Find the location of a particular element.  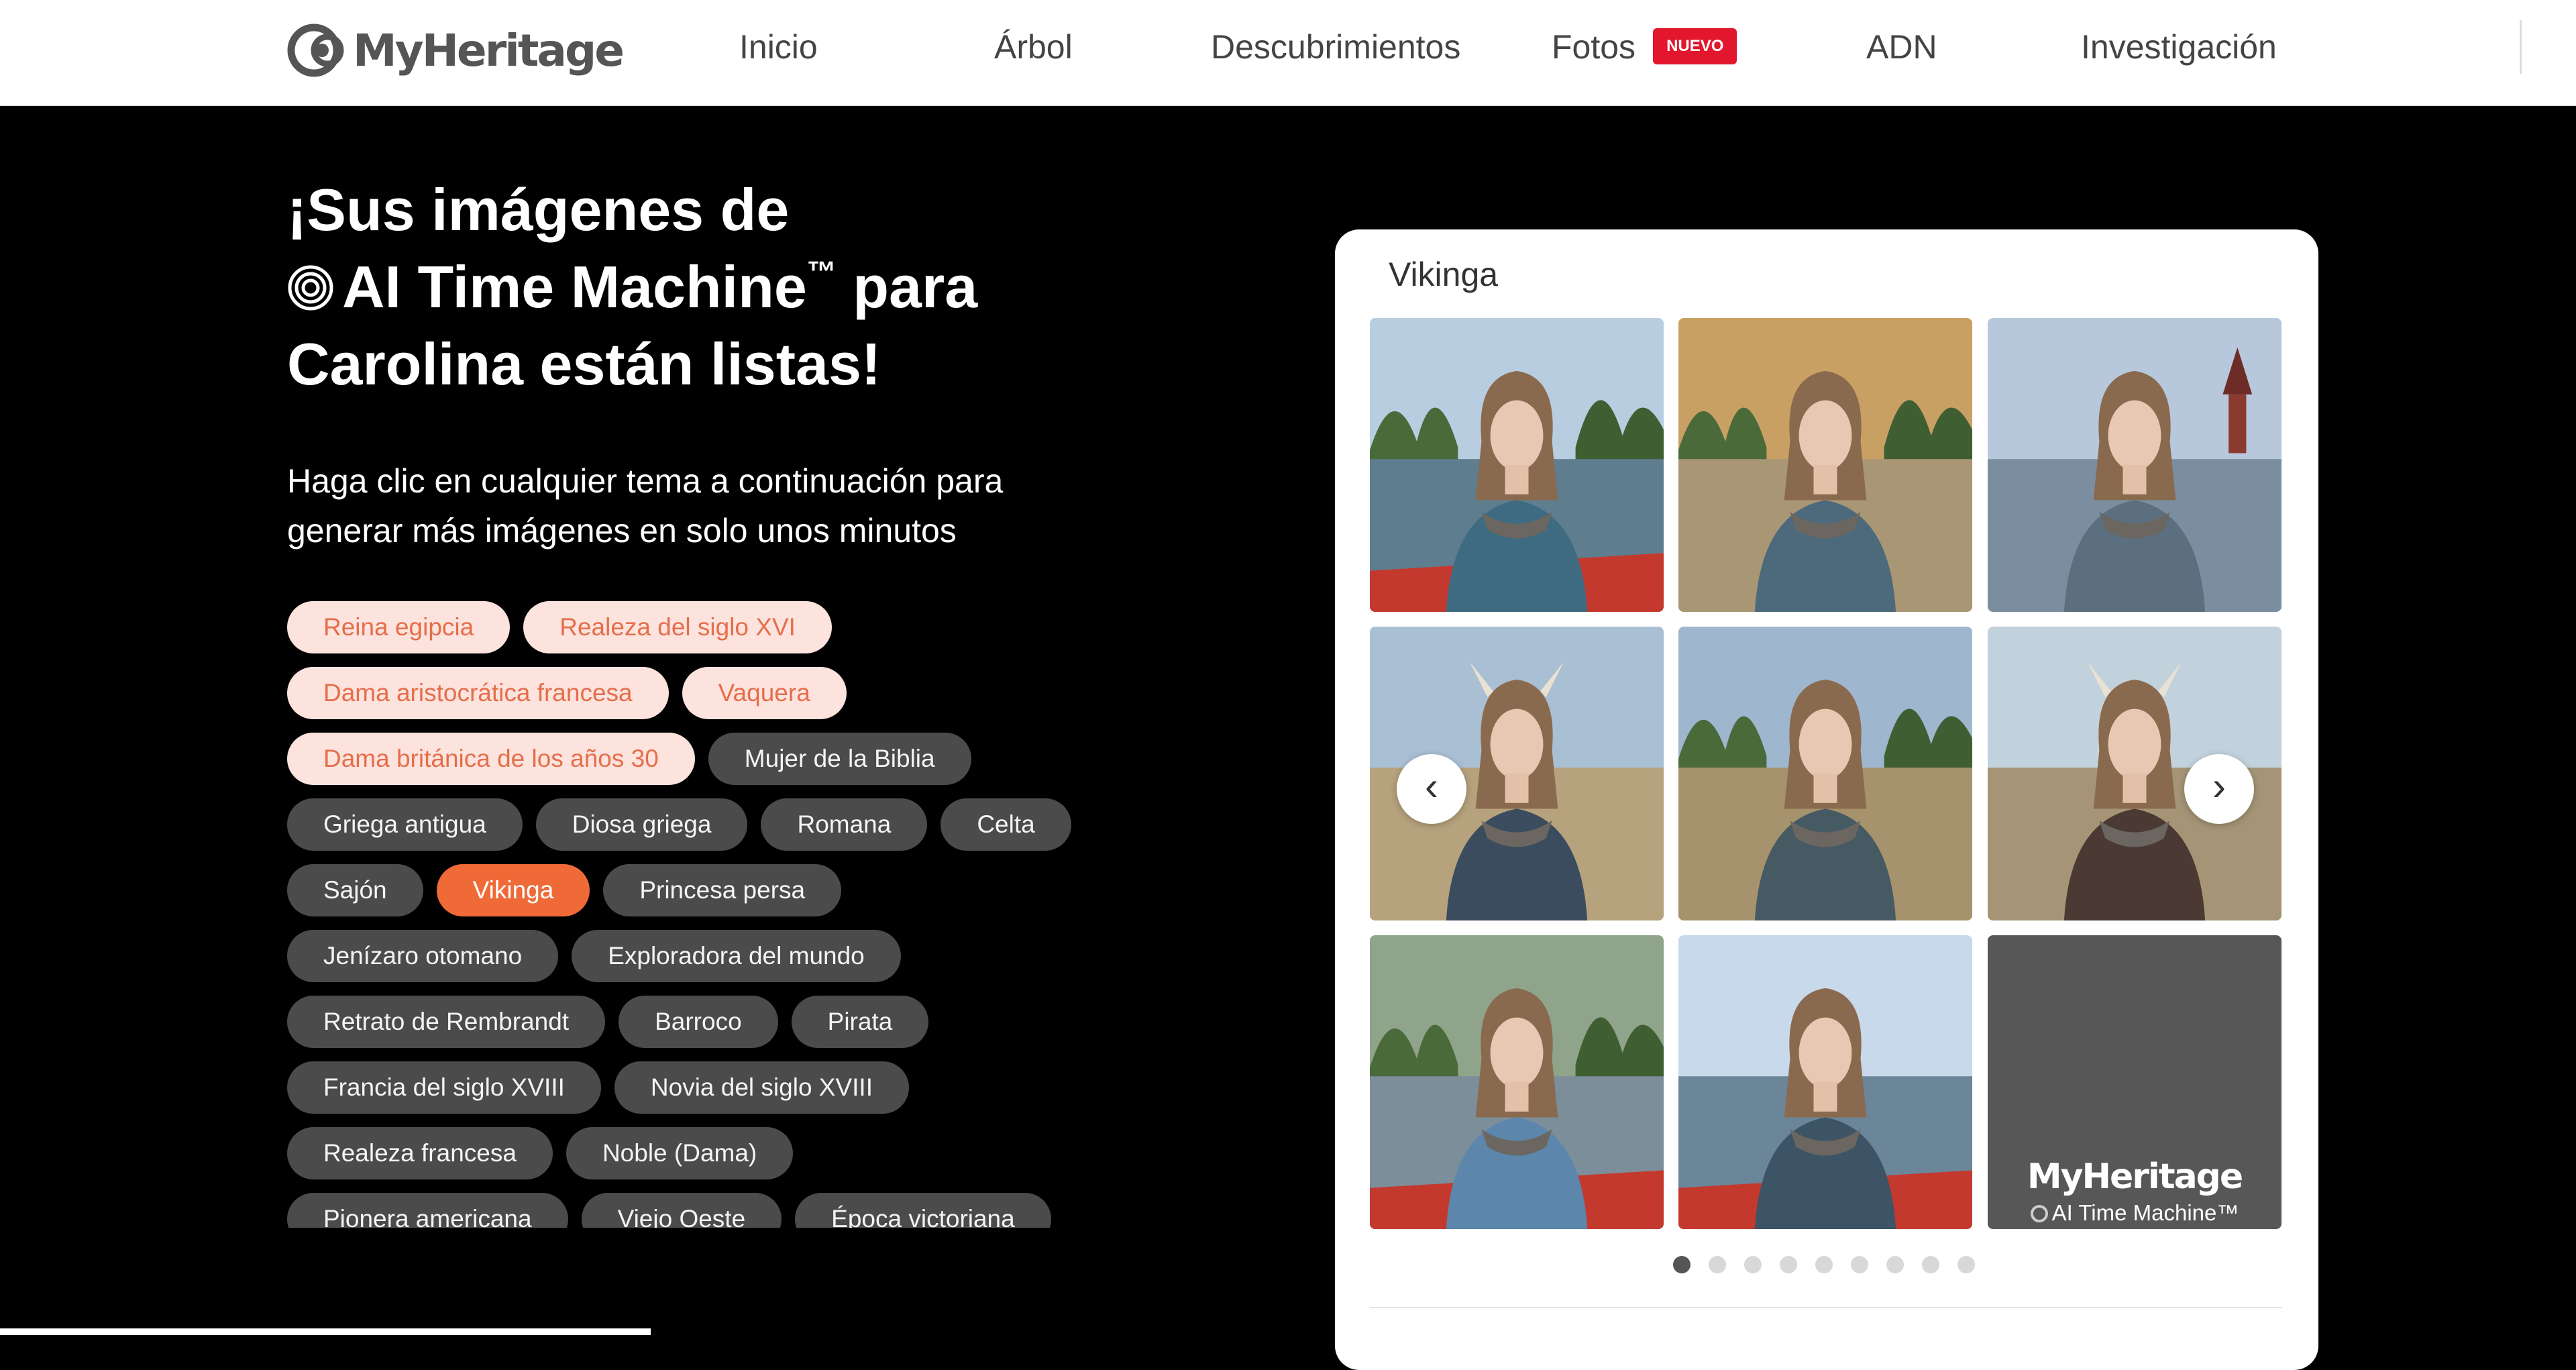

myheritage-logo: MyHeritage is located at coordinates (456, 50).